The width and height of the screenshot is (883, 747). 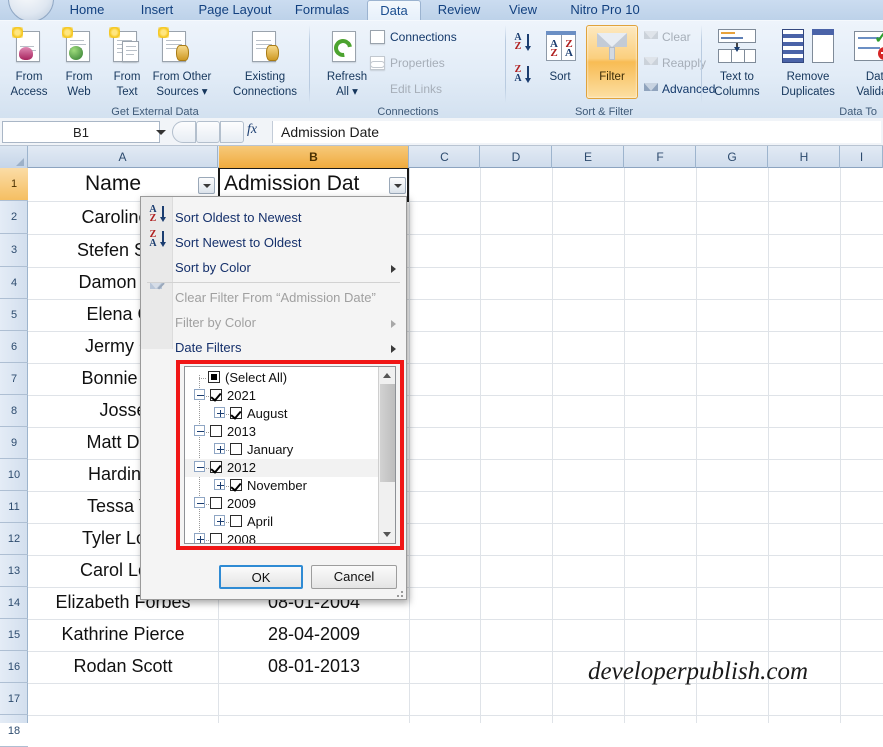 I want to click on column-header-d: D, so click(x=516, y=157).